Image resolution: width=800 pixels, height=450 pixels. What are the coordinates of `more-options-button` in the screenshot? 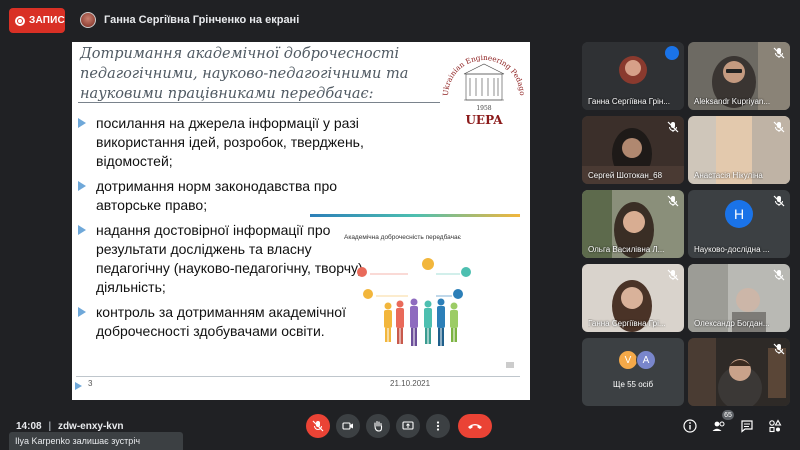 It's located at (438, 426).